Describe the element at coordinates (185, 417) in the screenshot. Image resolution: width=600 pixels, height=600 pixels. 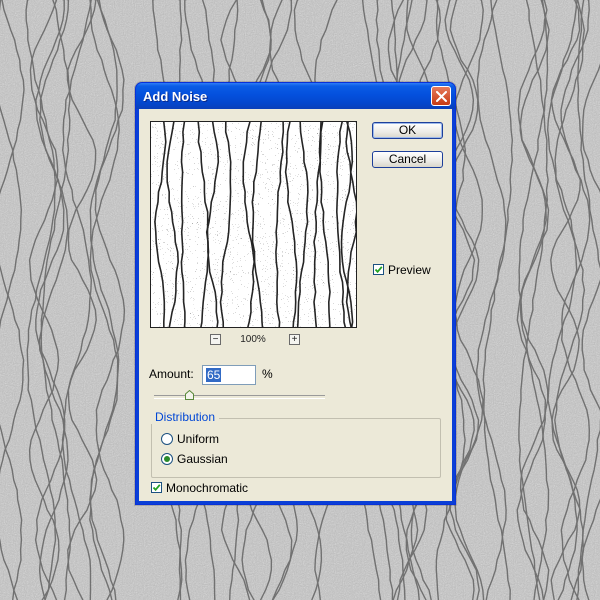
I see `distribution-legend: Distribution` at that location.